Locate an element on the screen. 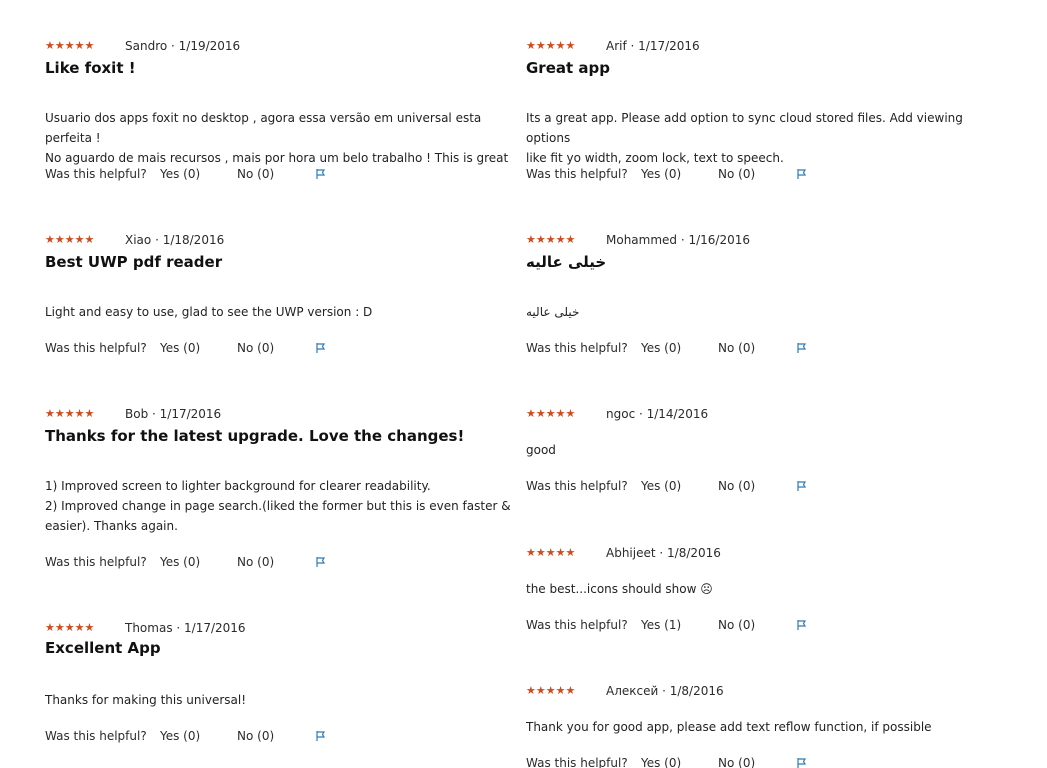  helpful-row: Was this helpful? Yes (1) No (0) is located at coordinates (761, 625).